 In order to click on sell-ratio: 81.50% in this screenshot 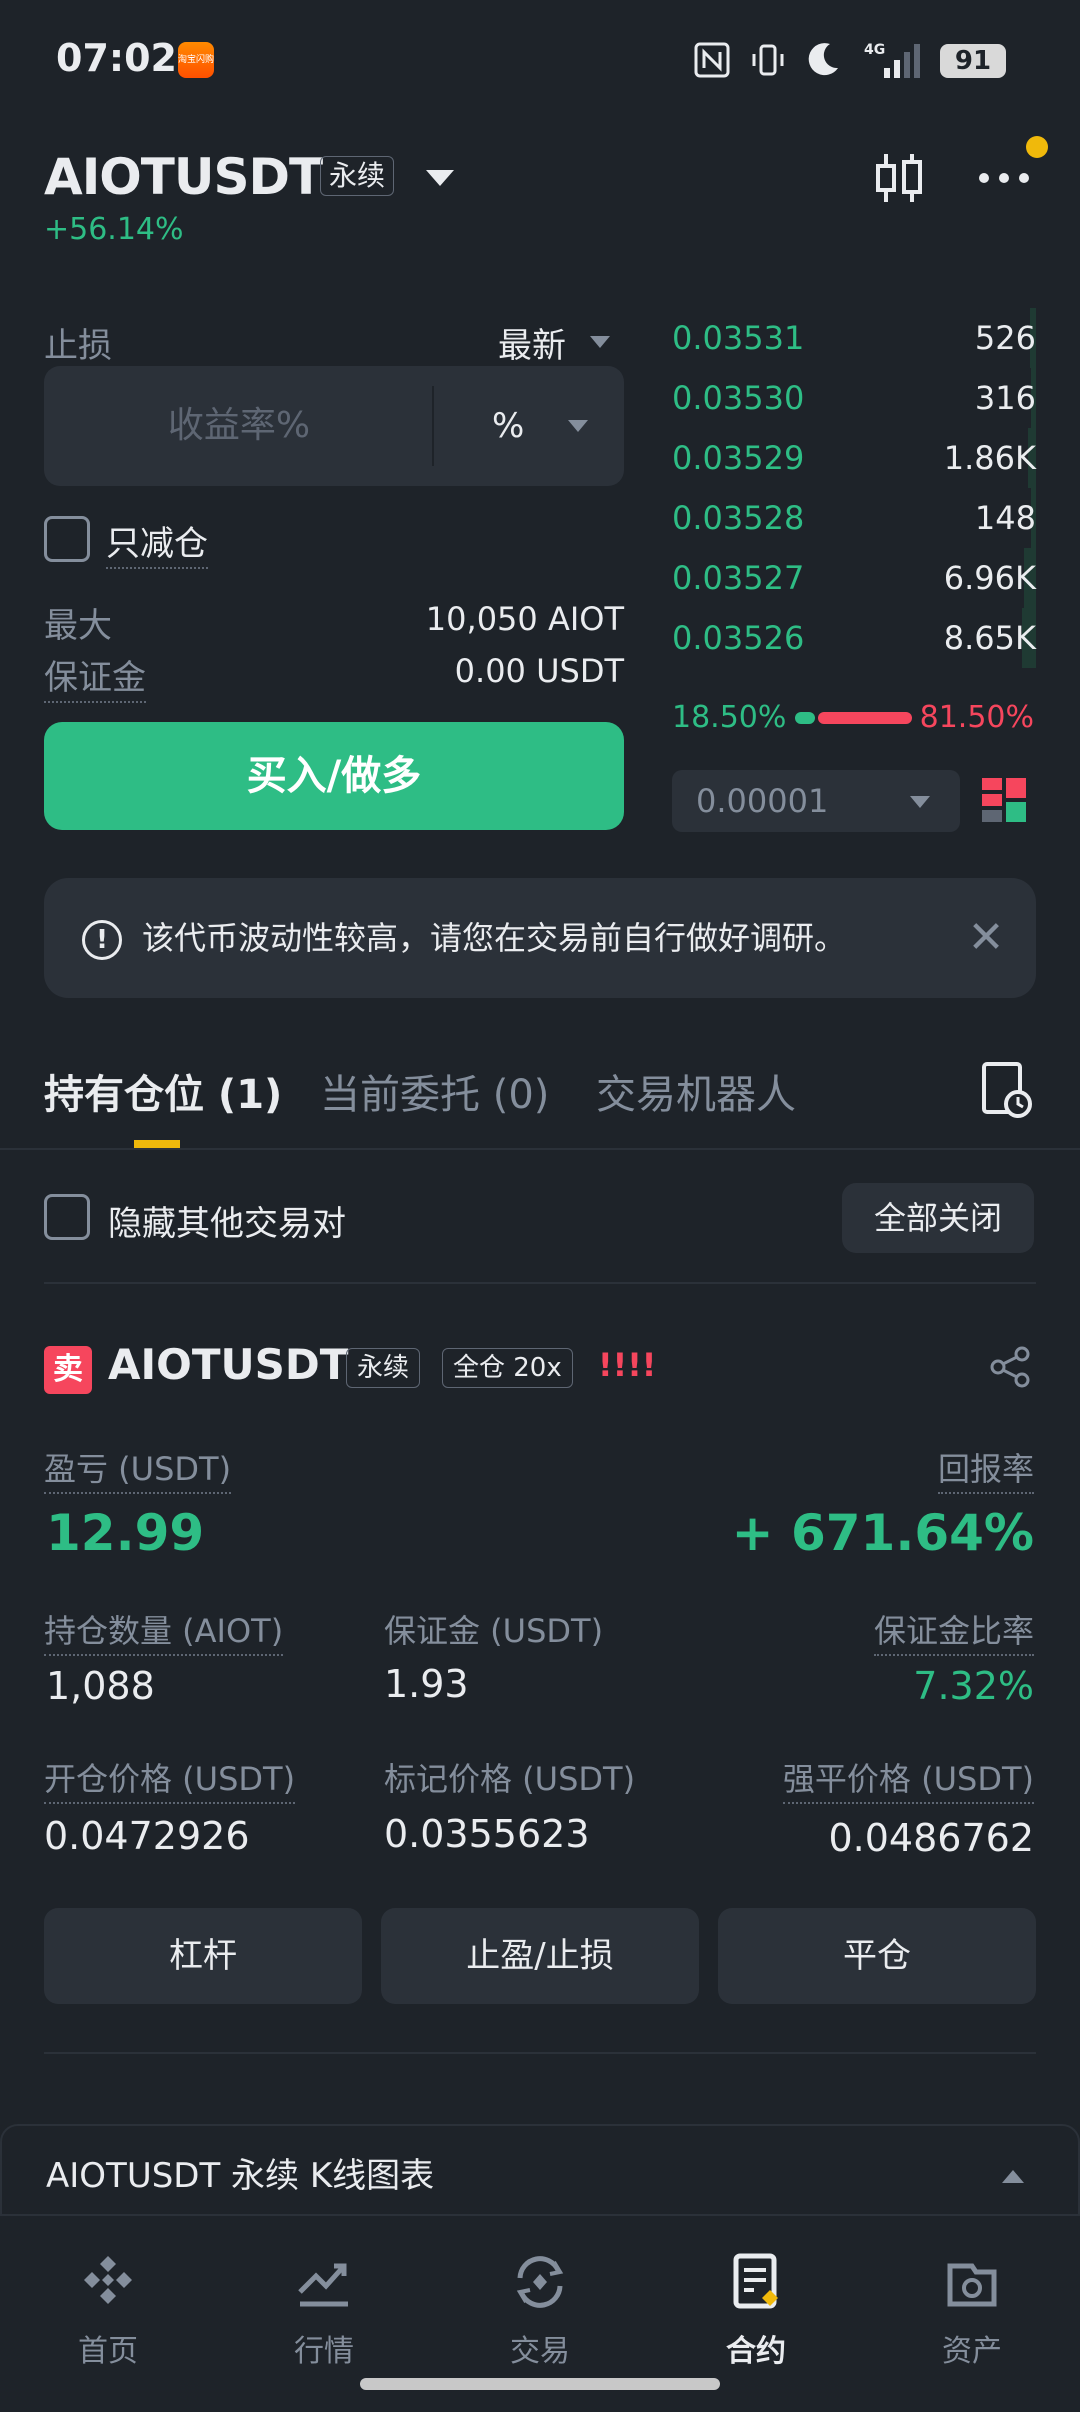, I will do `click(976, 717)`.